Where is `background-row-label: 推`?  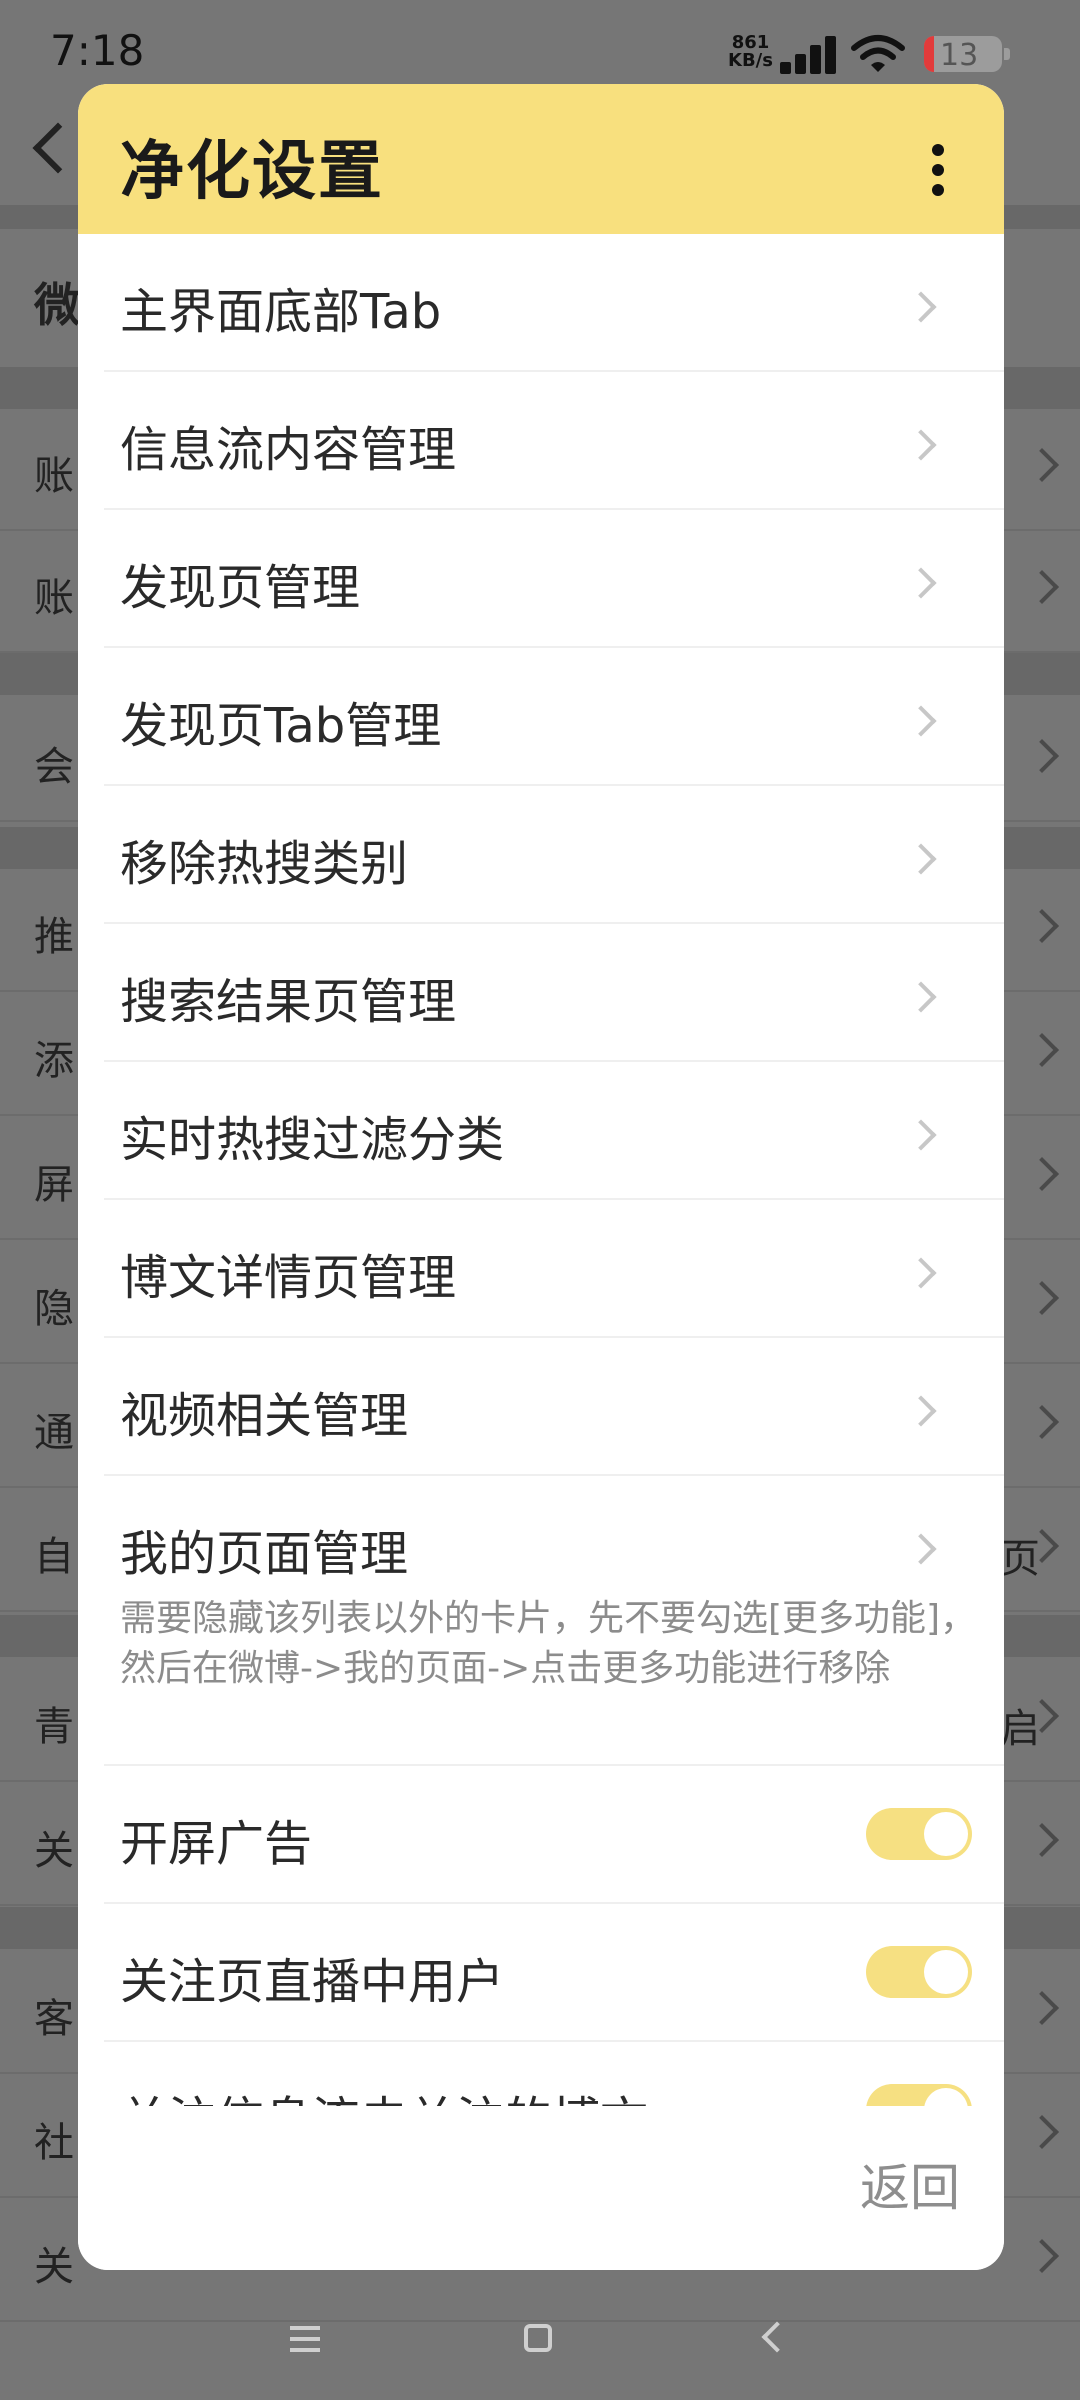 background-row-label: 推 is located at coordinates (54, 937).